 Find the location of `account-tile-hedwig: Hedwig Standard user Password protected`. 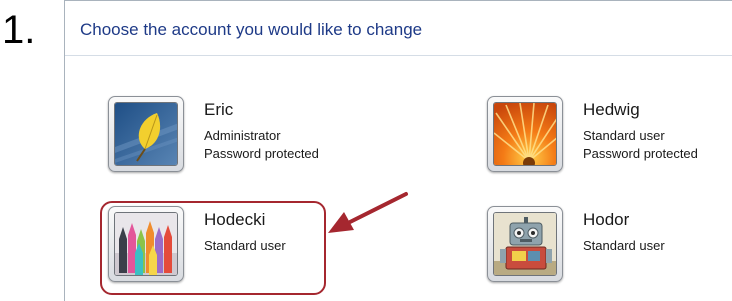

account-tile-hedwig: Hedwig Standard user Password protected is located at coordinates (609, 139).